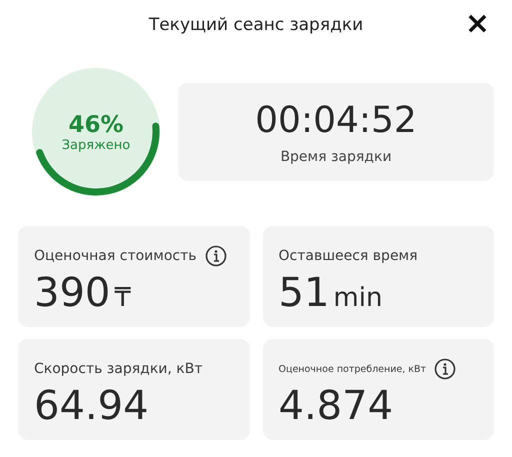  Describe the element at coordinates (352, 369) in the screenshot. I see `stat-label: Оценочное потребление, кВт` at that location.